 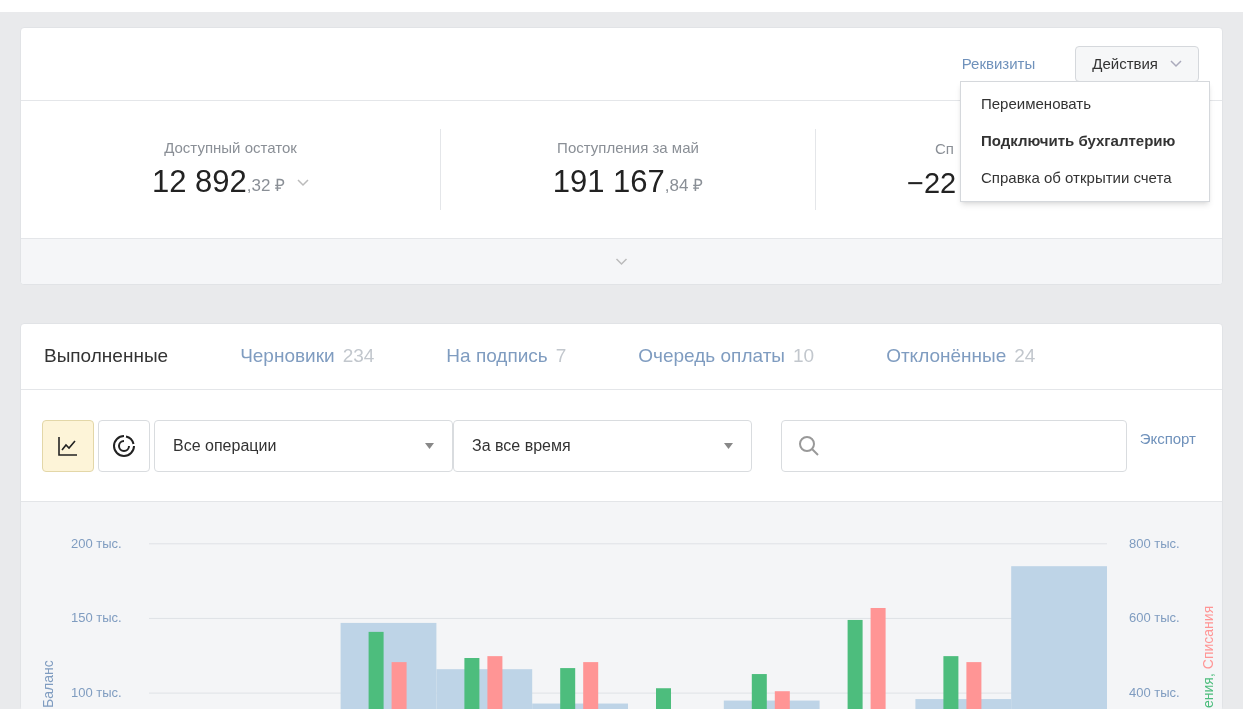 What do you see at coordinates (230, 147) in the screenshot?
I see `stat-label: Доступный остаток` at bounding box center [230, 147].